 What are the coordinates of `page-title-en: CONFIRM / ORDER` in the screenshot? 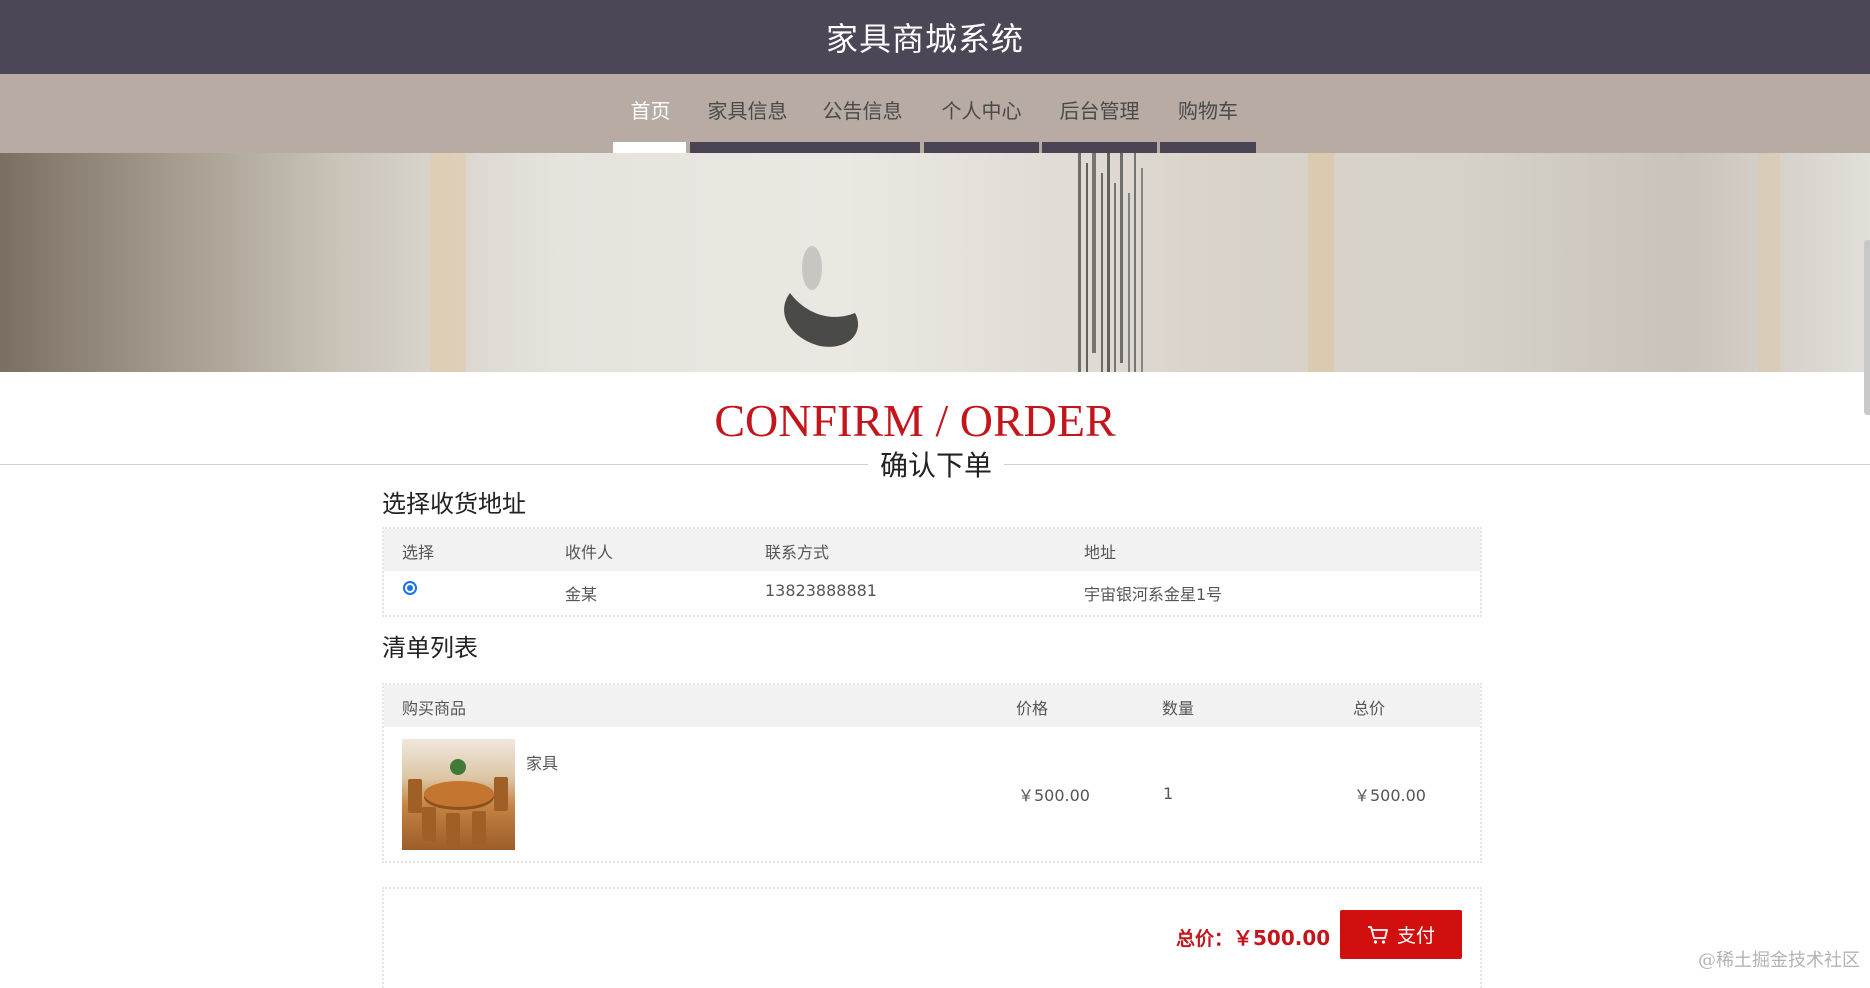 It's located at (915, 420).